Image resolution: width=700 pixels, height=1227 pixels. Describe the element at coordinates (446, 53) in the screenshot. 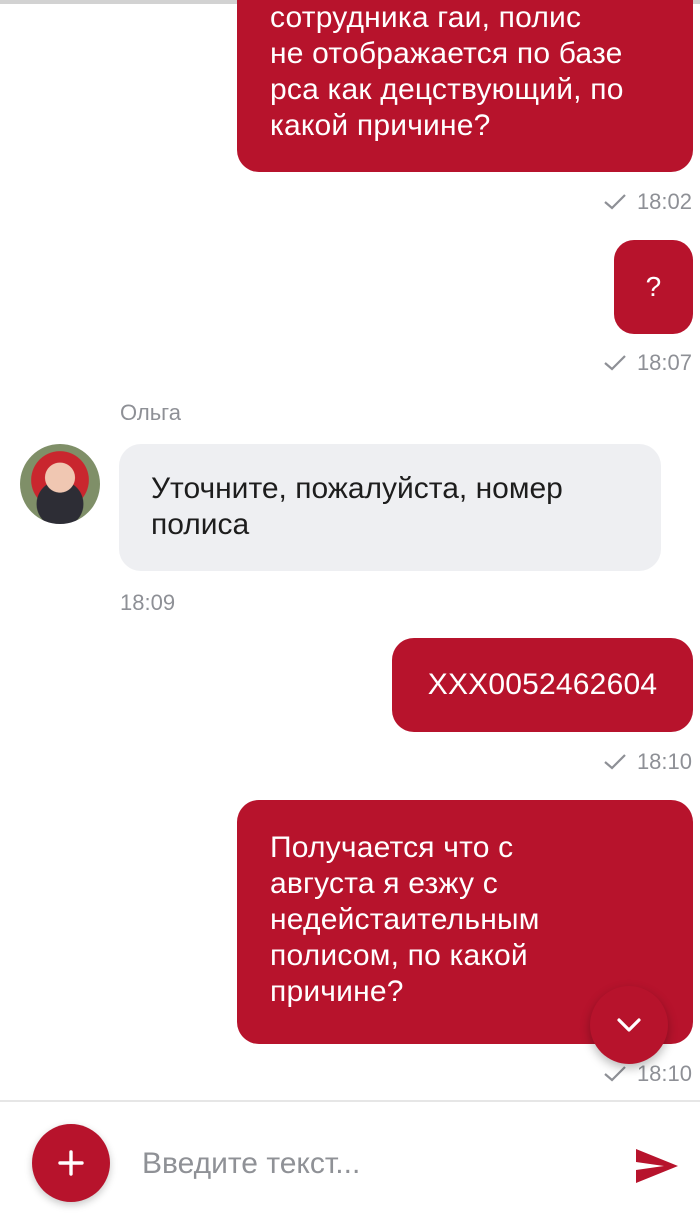

I see `message-line: не отображается по базе` at that location.